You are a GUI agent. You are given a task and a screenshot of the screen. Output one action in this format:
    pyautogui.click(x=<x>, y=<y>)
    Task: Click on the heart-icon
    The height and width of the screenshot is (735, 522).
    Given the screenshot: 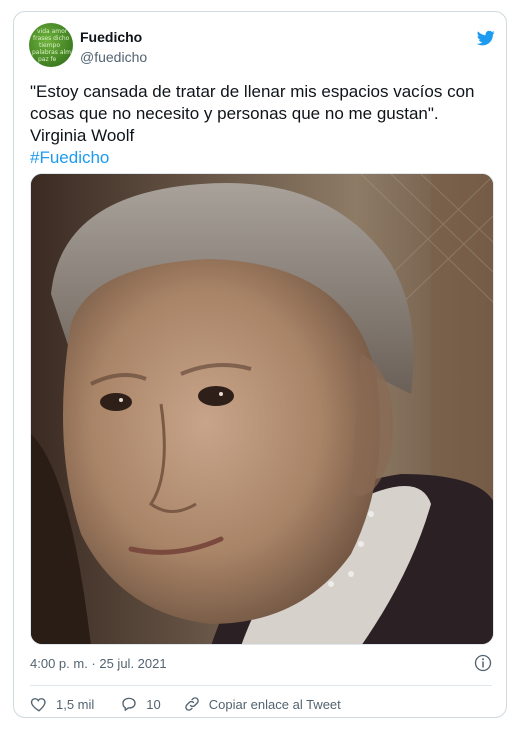 What is the action you would take?
    pyautogui.click(x=38, y=705)
    